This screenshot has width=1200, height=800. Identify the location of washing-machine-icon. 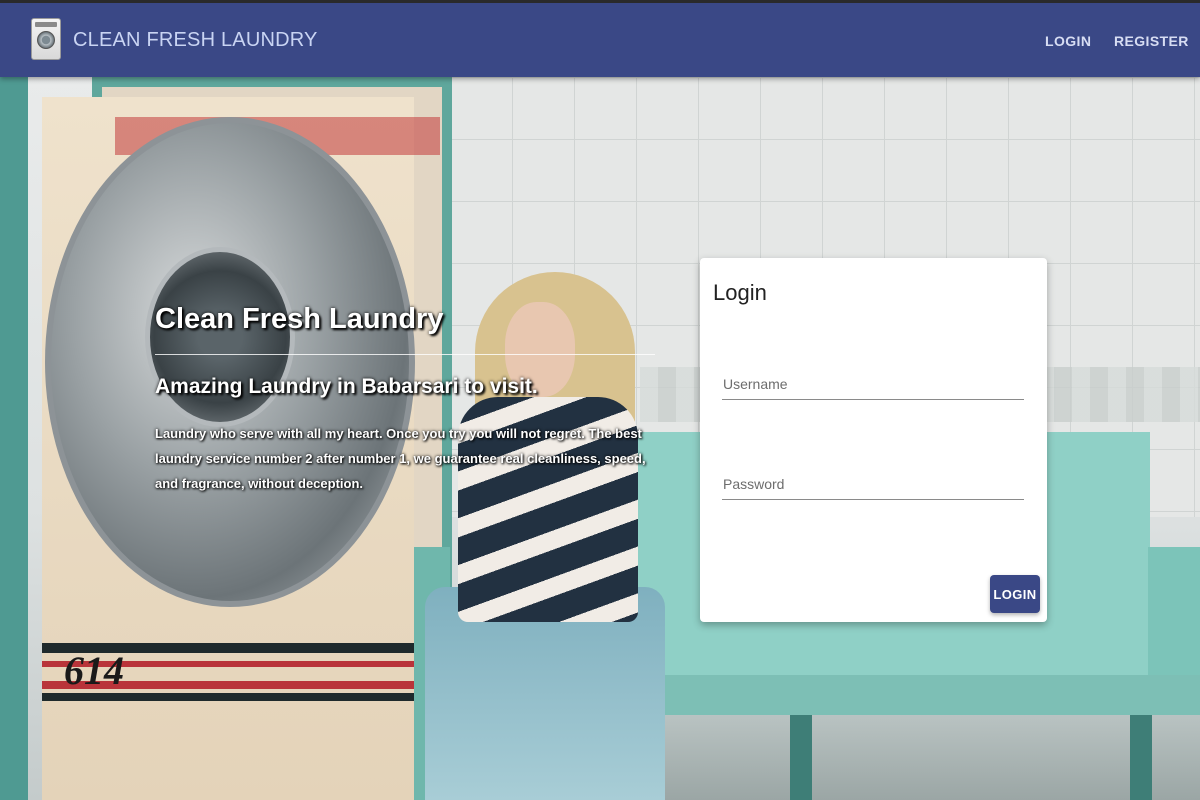
(46, 39).